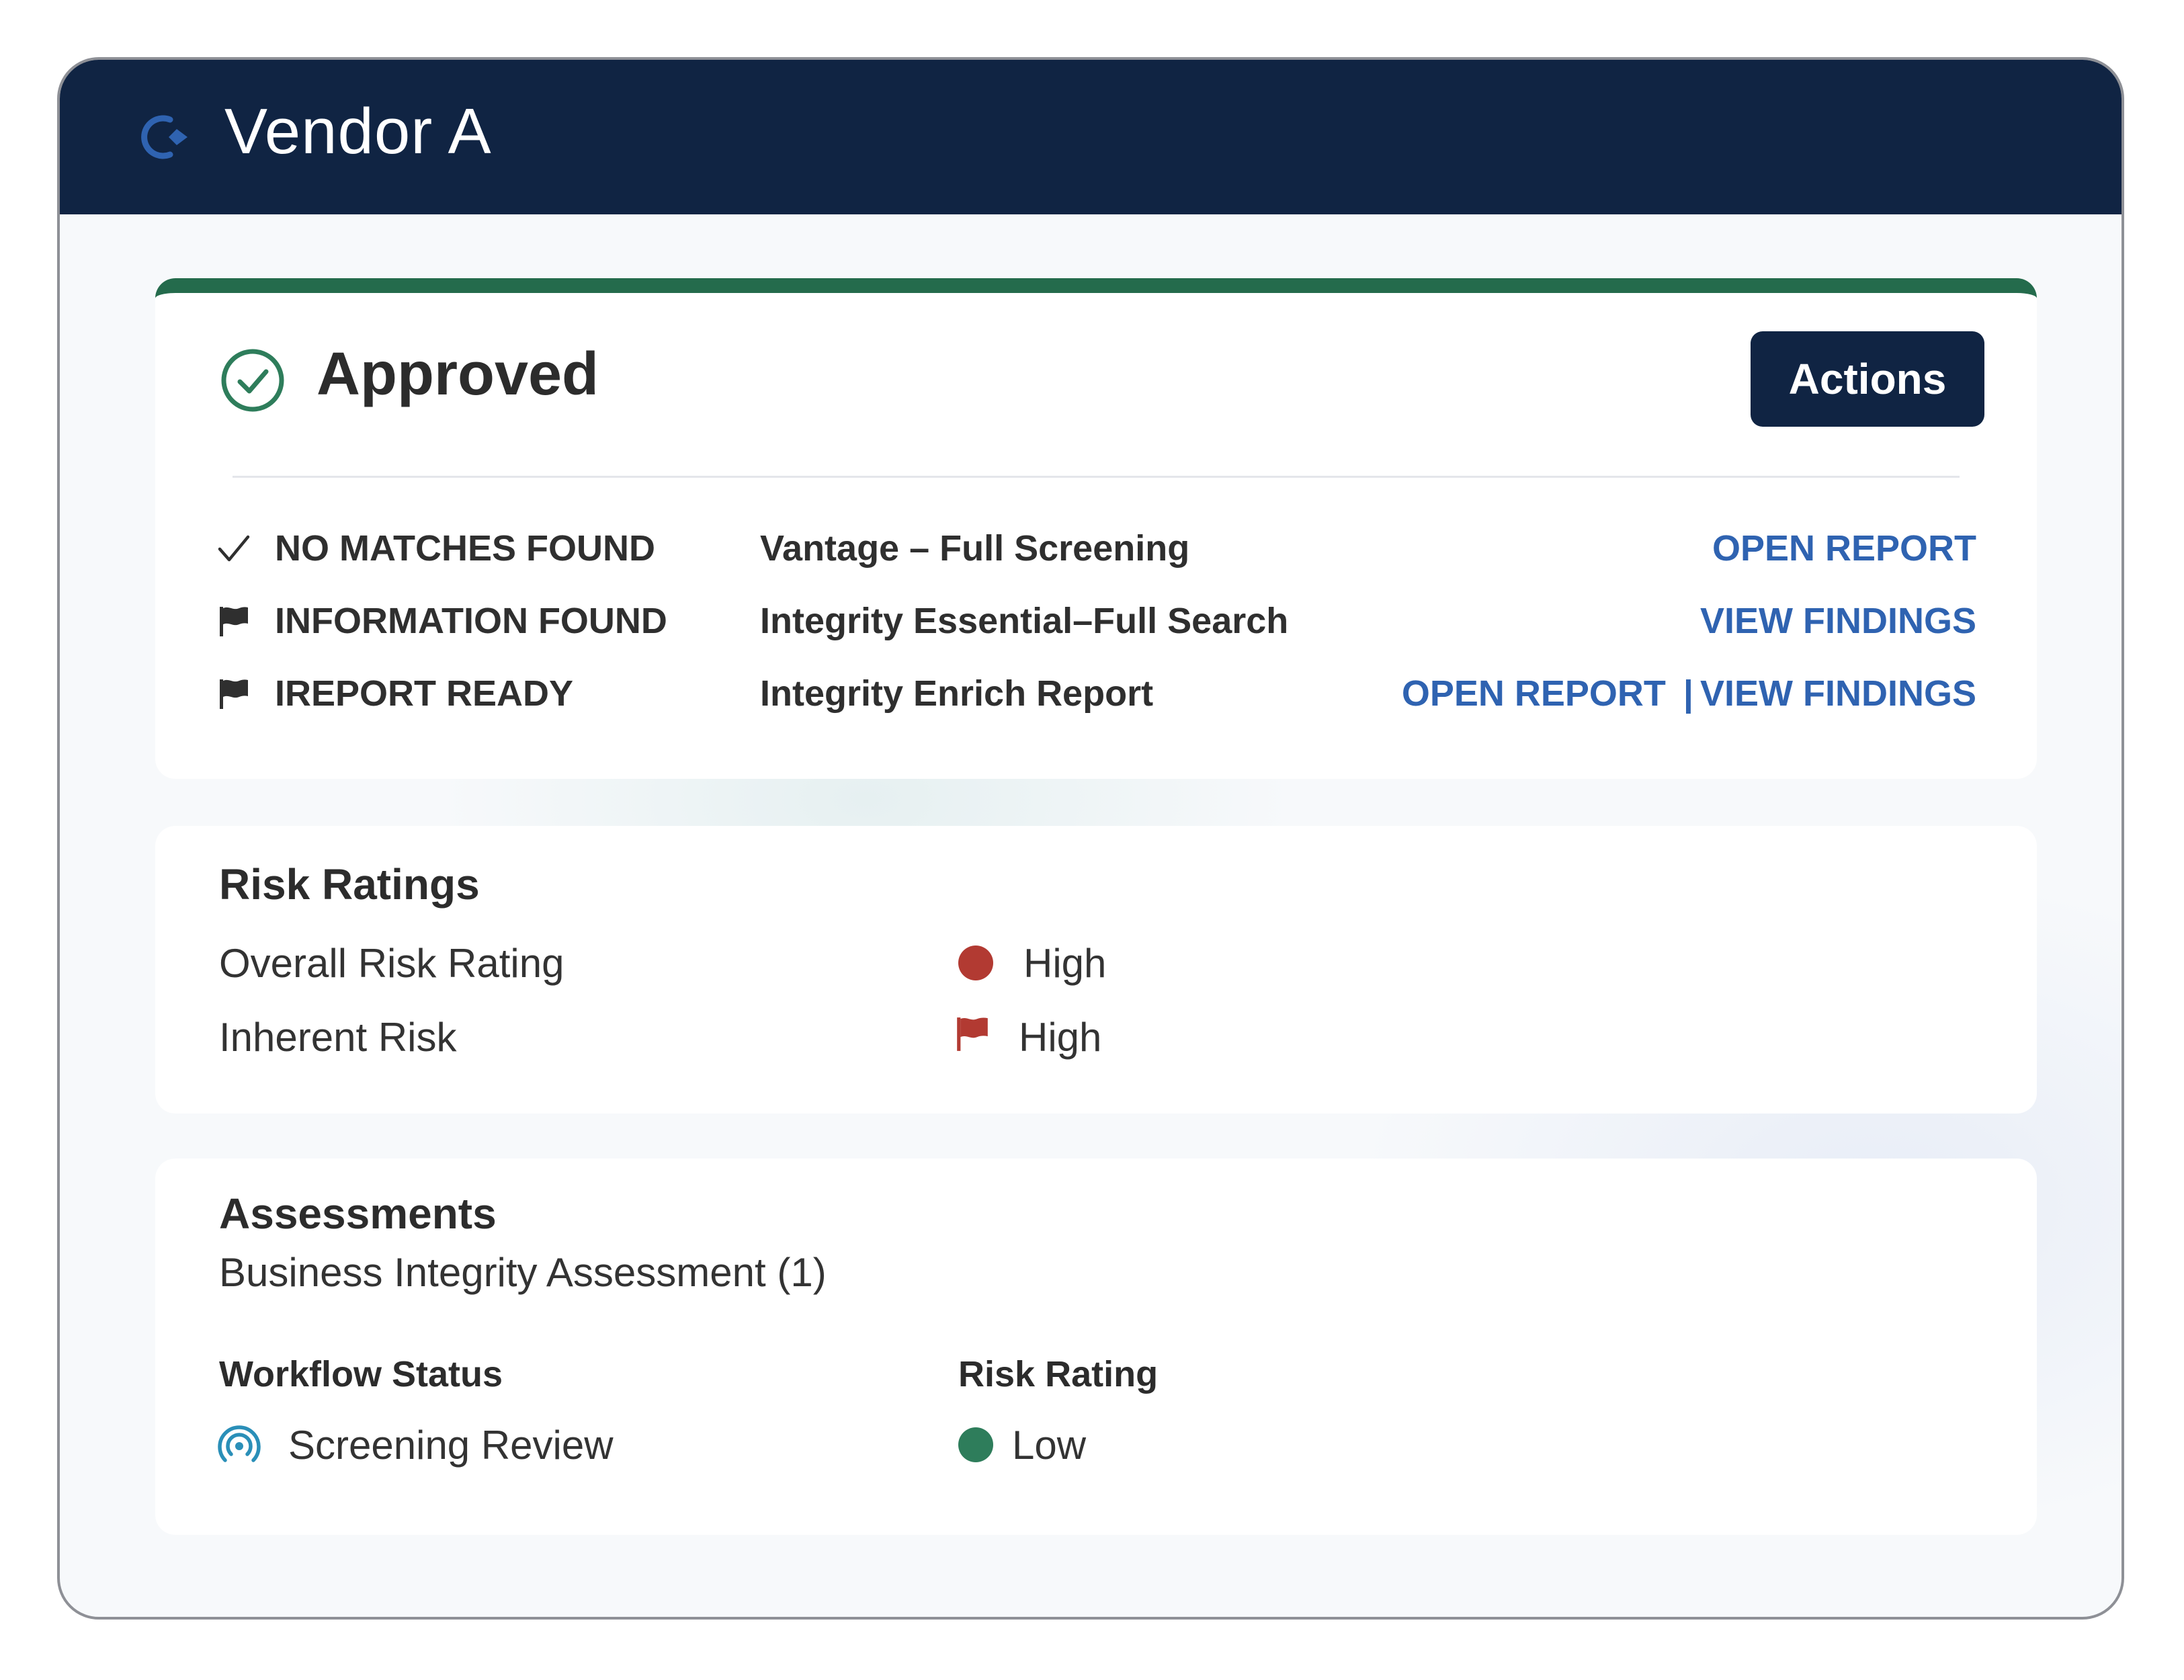  Describe the element at coordinates (1065, 964) in the screenshot. I see `overall-risk-value: High` at that location.